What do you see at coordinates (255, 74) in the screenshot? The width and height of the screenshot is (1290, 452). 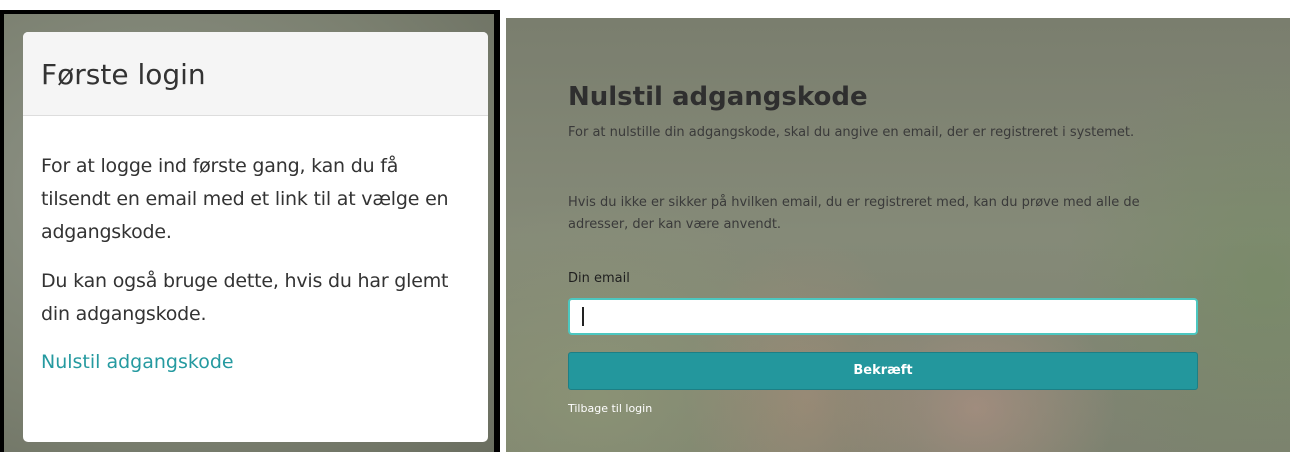 I see `card-header: Første login` at bounding box center [255, 74].